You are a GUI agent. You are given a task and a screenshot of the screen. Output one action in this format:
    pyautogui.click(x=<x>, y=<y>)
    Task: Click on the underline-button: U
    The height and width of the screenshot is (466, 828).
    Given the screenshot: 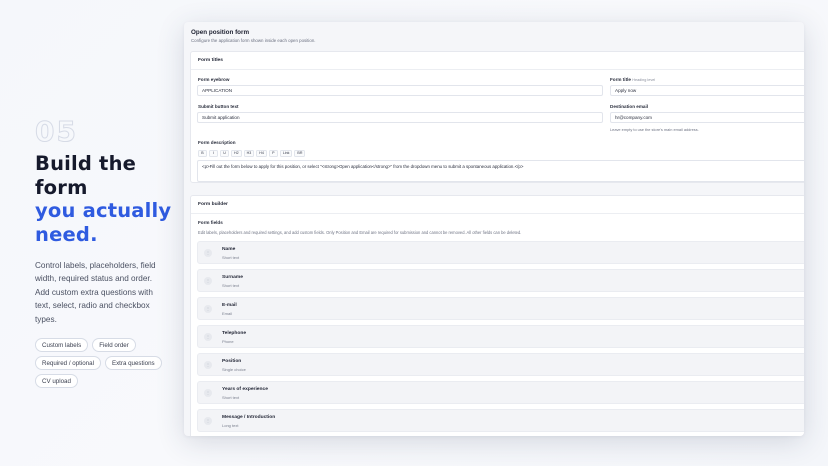 What is the action you would take?
    pyautogui.click(x=224, y=153)
    